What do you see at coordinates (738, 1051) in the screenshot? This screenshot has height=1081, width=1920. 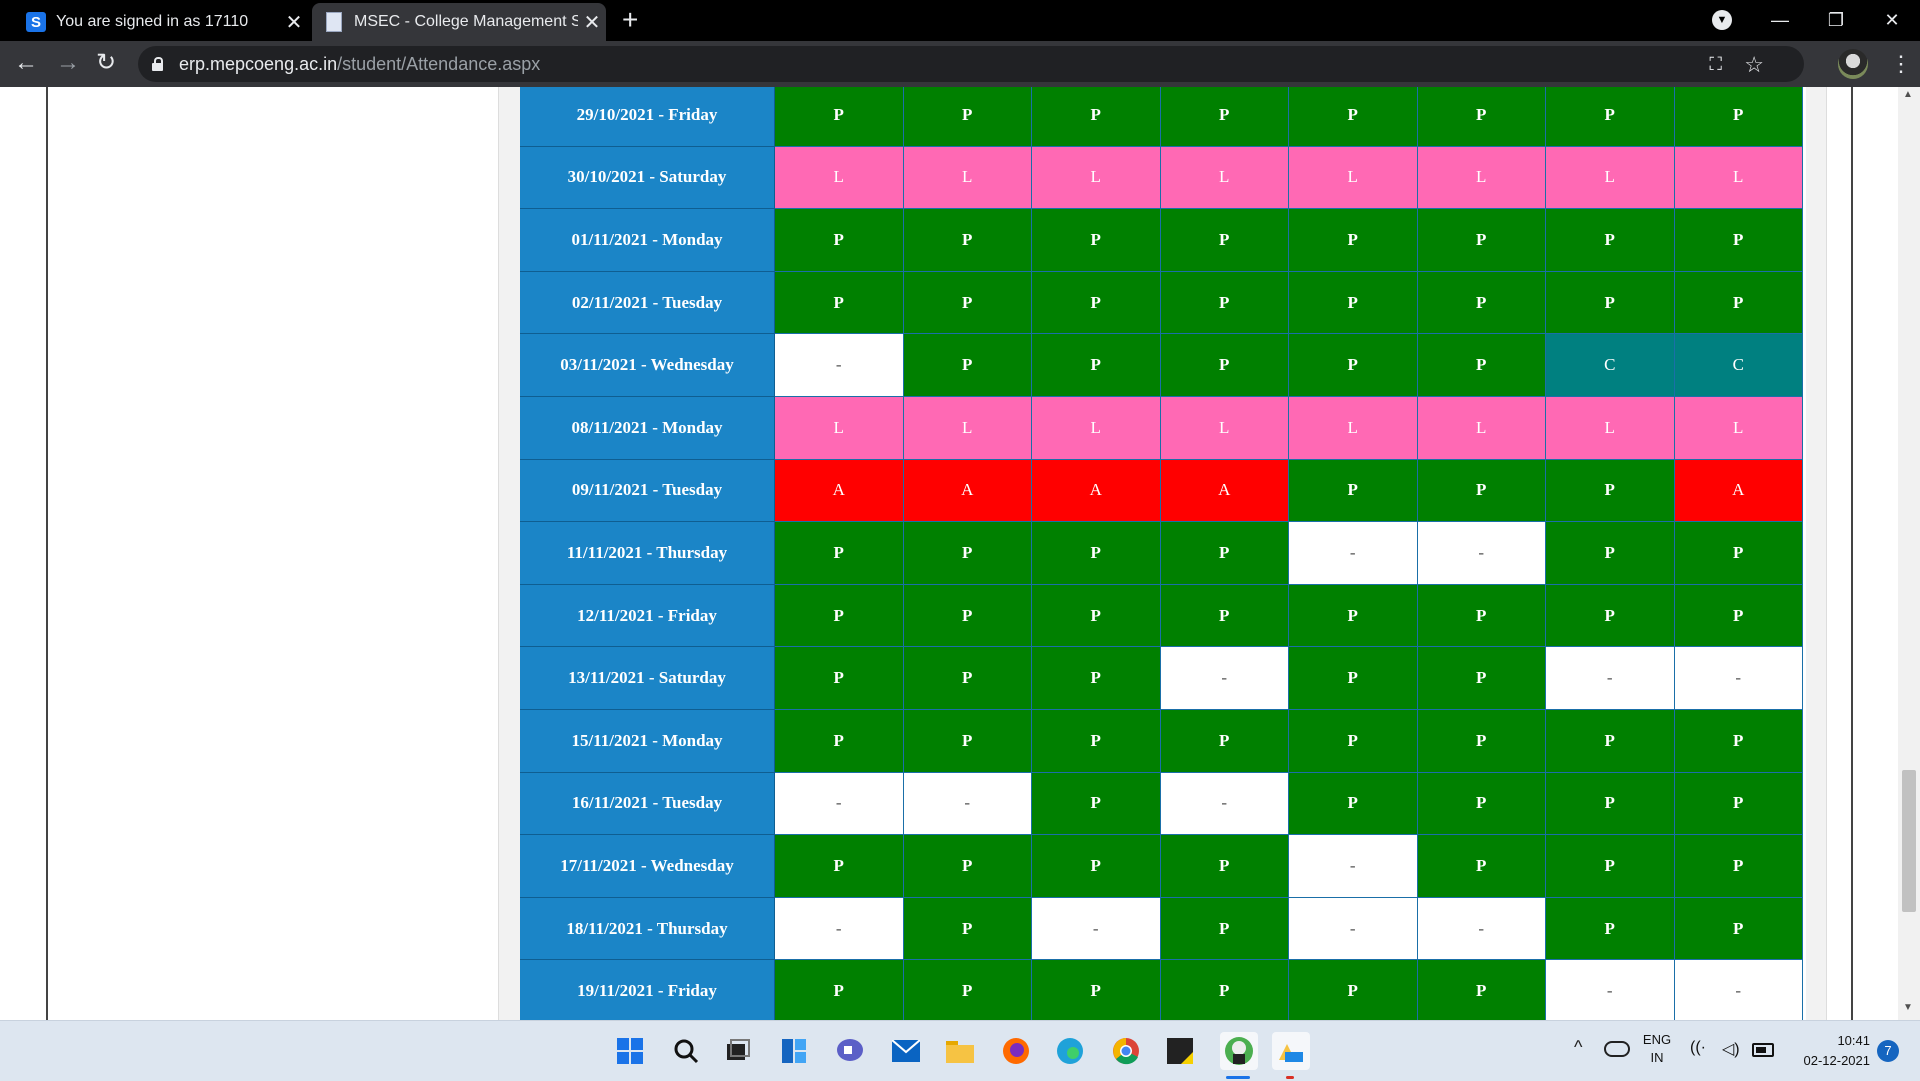 I see `task-view-icon` at bounding box center [738, 1051].